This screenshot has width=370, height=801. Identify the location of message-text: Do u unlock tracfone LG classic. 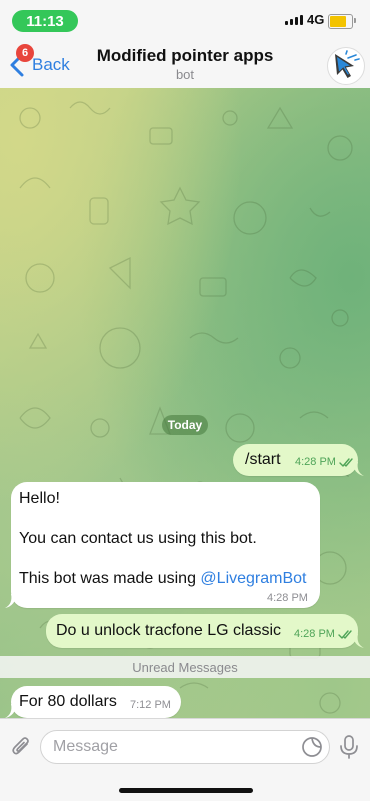
(168, 630).